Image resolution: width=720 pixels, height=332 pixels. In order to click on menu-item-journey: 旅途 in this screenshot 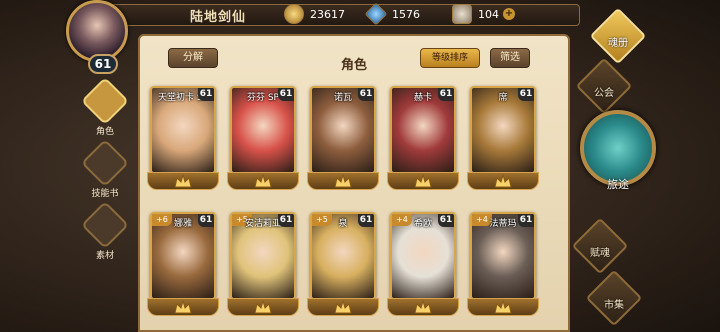, I will do `click(618, 160)`.